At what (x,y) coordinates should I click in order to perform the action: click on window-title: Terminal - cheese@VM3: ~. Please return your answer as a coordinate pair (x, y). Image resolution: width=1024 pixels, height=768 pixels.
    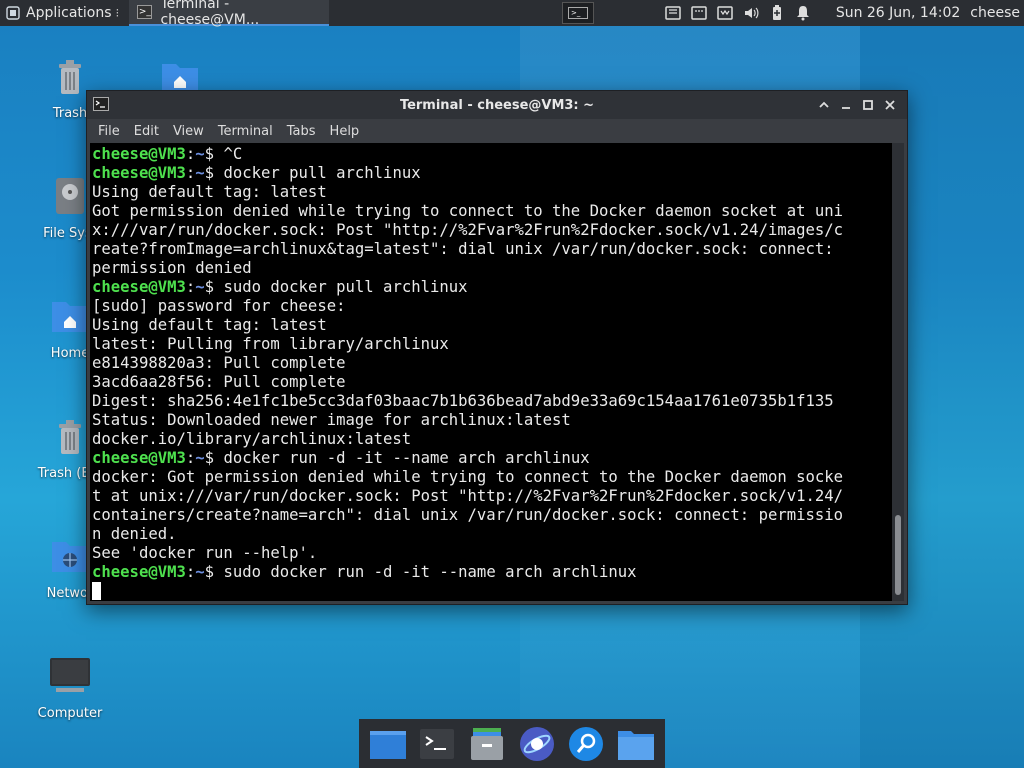
    Looking at the image, I should click on (497, 105).